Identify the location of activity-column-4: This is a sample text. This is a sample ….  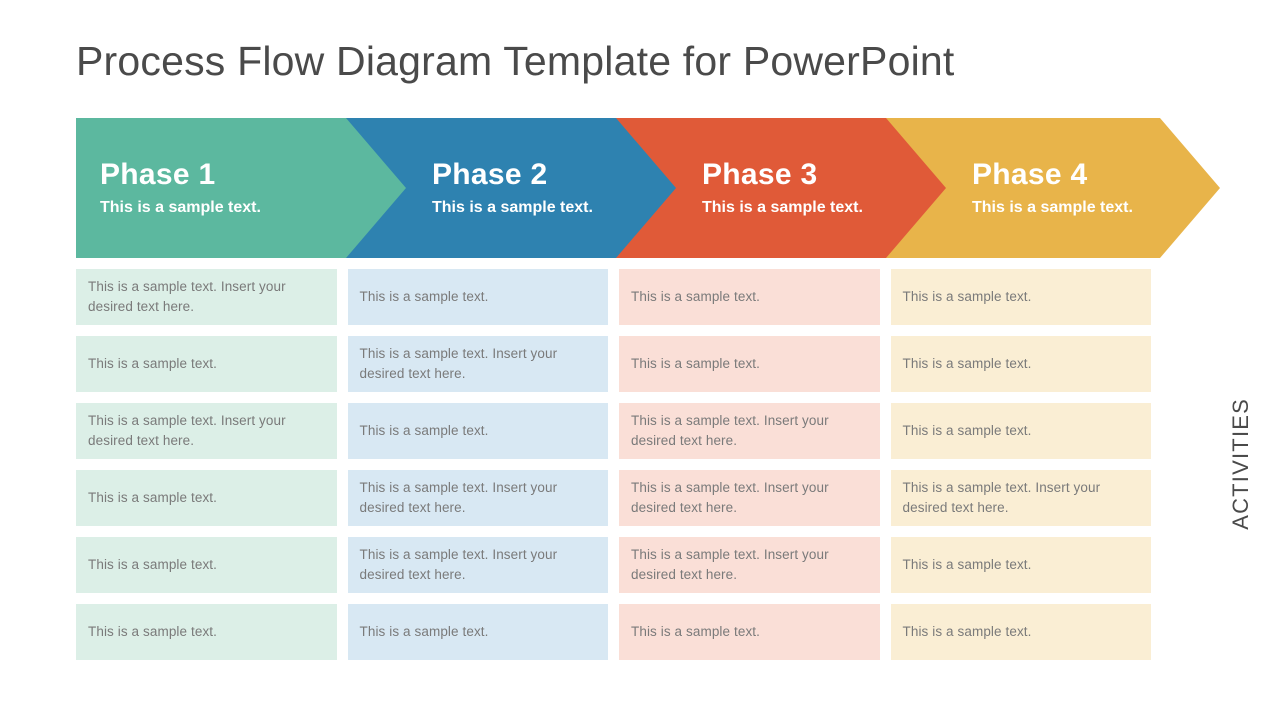
(1020, 464).